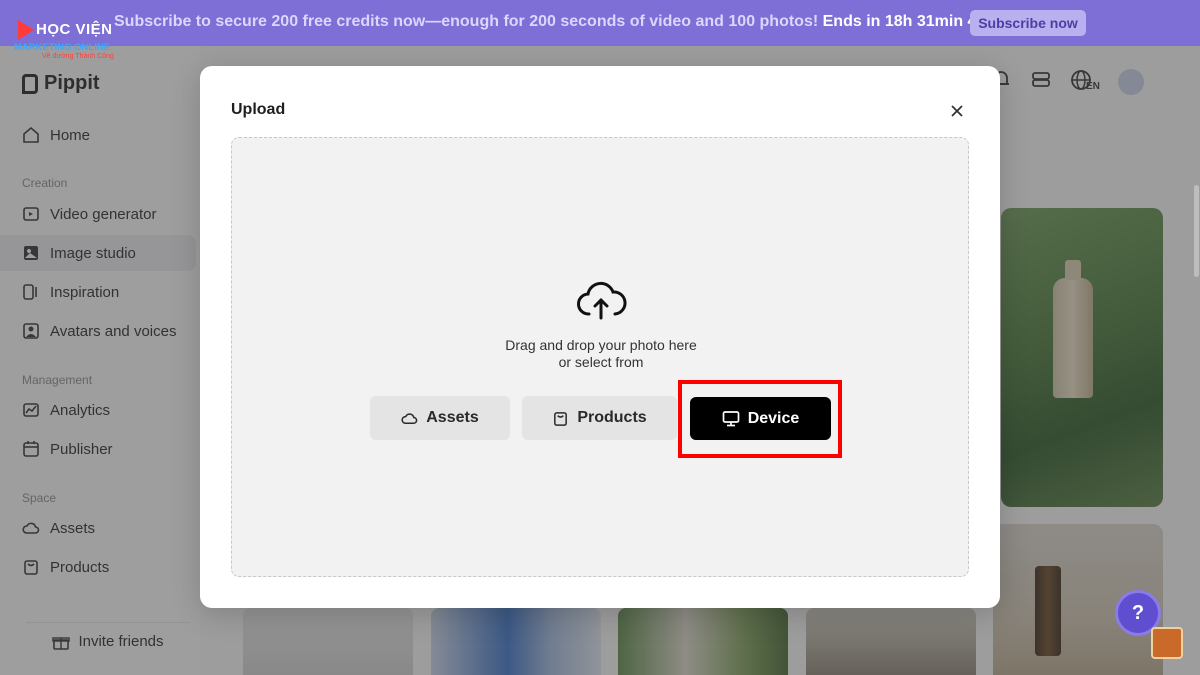 The width and height of the screenshot is (1200, 675). I want to click on drop-line-1: Drag and drop your photo here, so click(601, 345).